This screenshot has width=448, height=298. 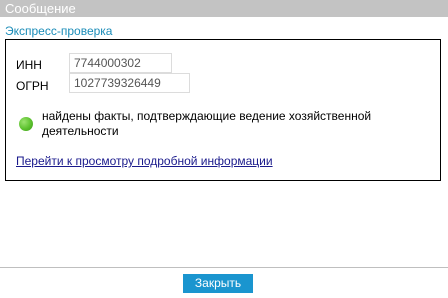 What do you see at coordinates (29, 65) in the screenshot?
I see `inn-label: ИНН` at bounding box center [29, 65].